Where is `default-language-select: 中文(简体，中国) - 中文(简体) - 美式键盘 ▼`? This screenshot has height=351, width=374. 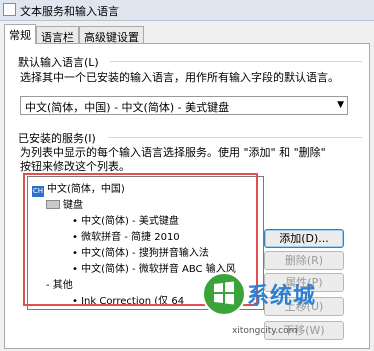
default-language-select: 中文(简体，中国) - 中文(简体) - 美式键盘 ▼ is located at coordinates (184, 105).